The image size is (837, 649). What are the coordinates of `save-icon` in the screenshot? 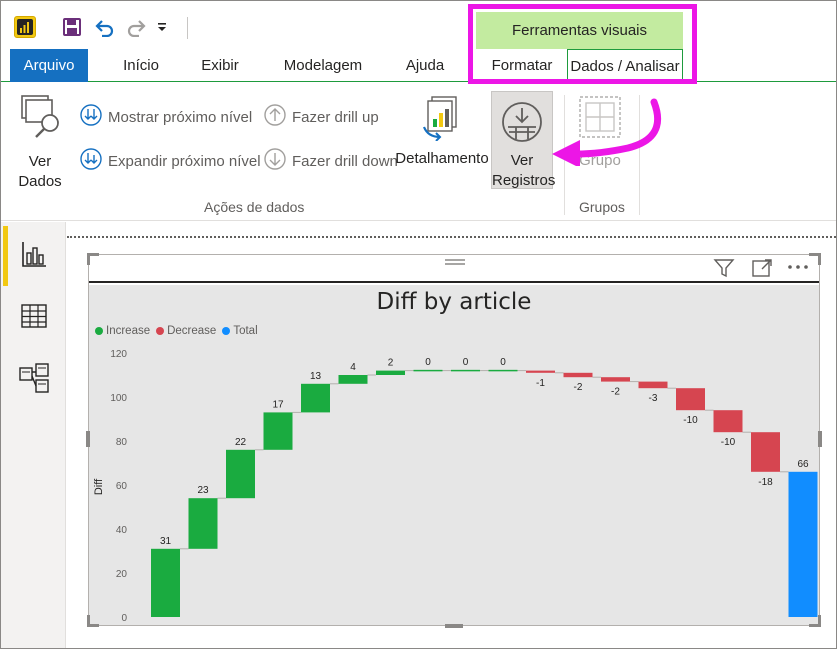 It's located at (72, 27).